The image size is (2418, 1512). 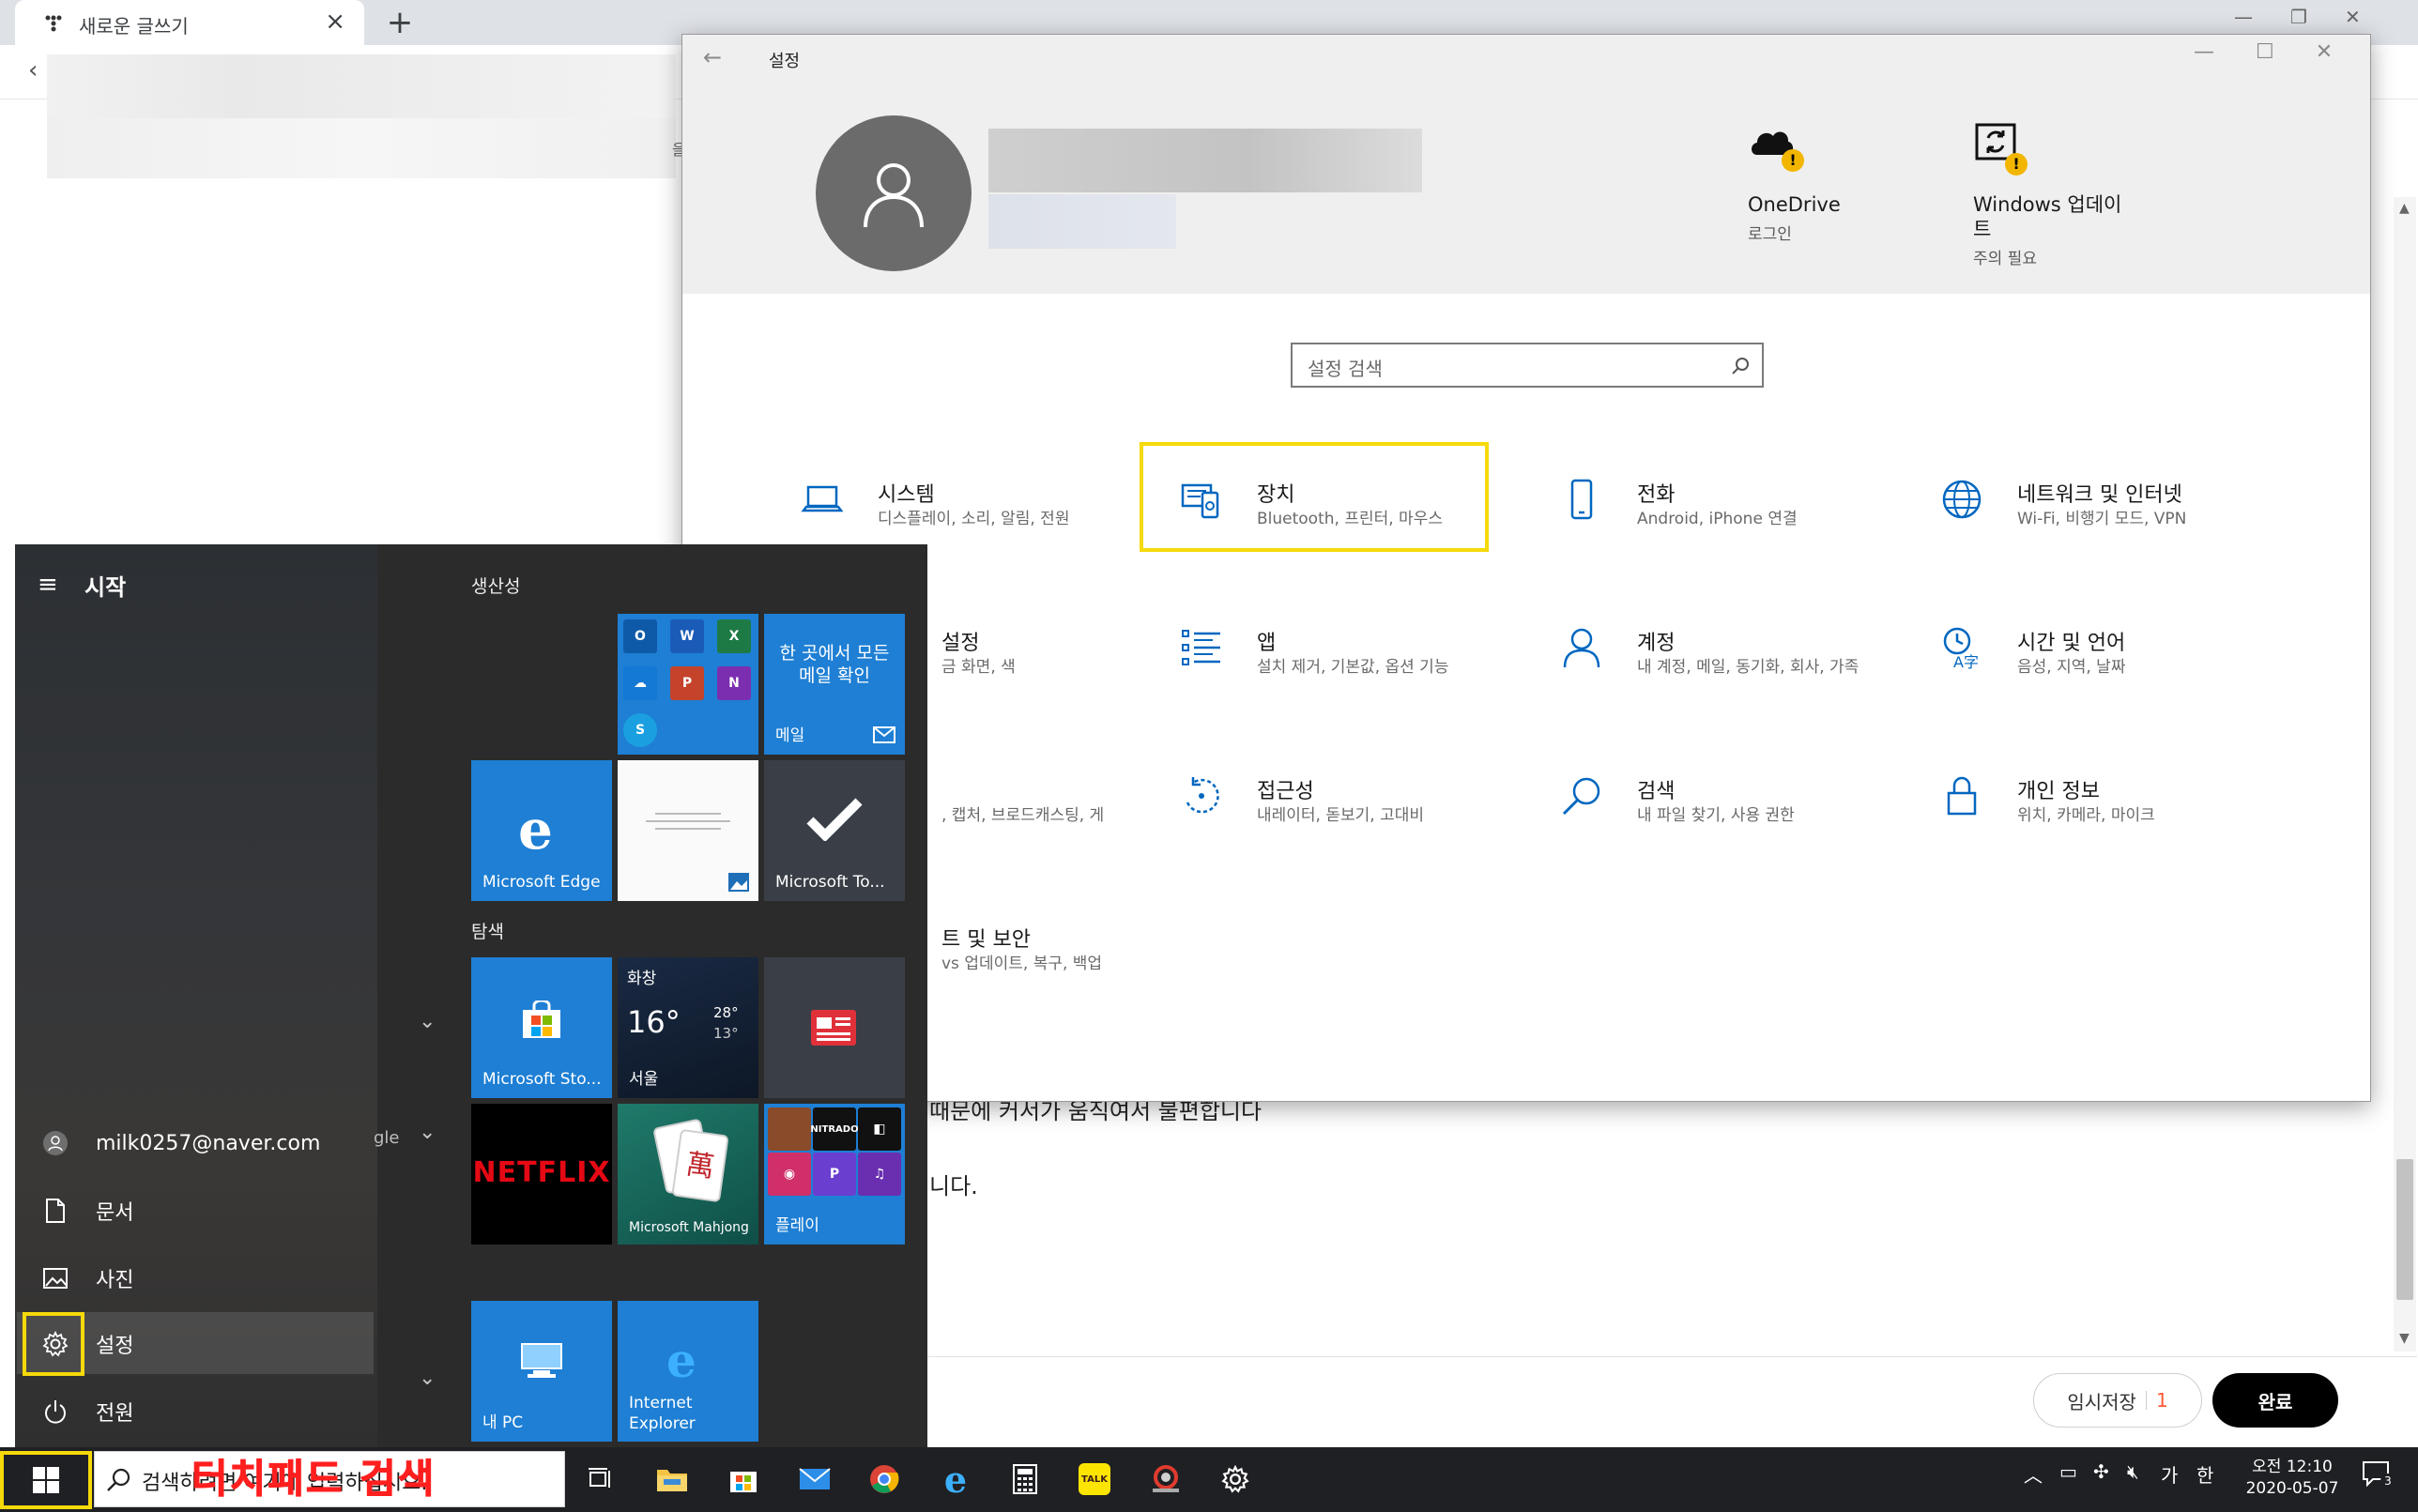 I want to click on tile-weather: 화창 16° 28° 13° 서울, so click(x=688, y=1027).